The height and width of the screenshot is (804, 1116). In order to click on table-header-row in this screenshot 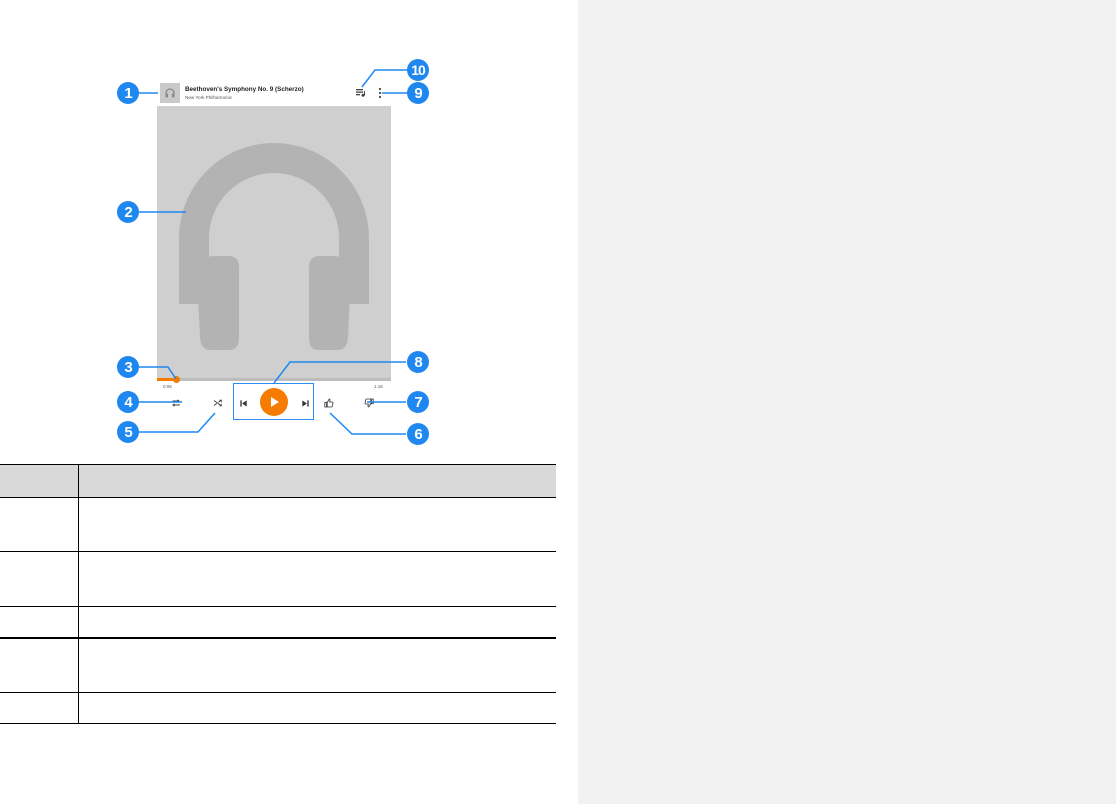, I will do `click(278, 481)`.